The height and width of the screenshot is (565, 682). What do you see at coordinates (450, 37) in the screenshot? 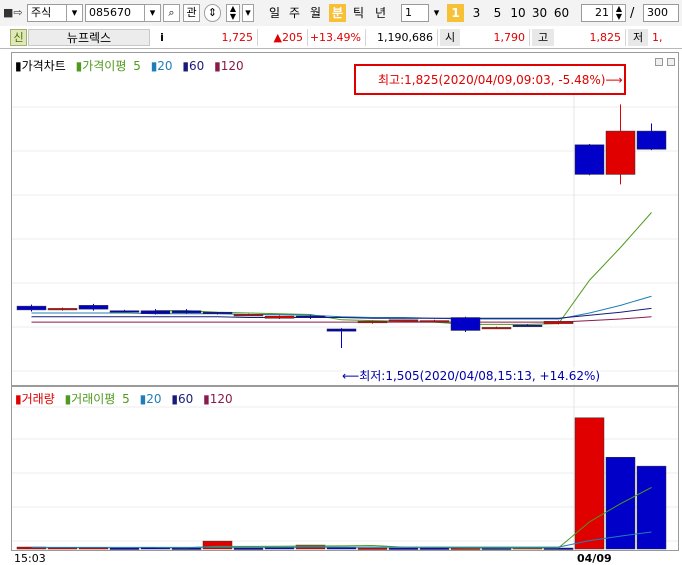
I see `open-label: 시` at bounding box center [450, 37].